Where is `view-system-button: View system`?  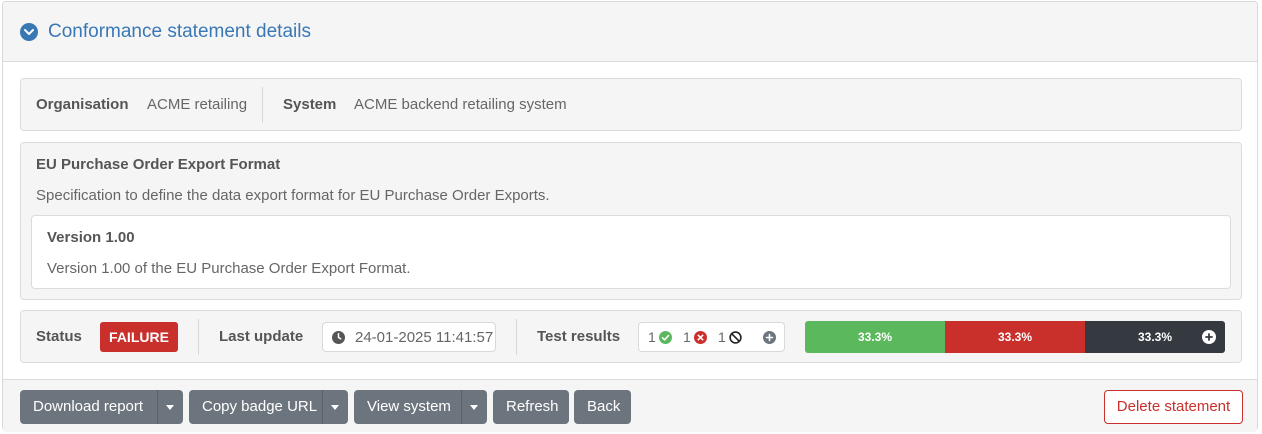 view-system-button: View system is located at coordinates (420, 407).